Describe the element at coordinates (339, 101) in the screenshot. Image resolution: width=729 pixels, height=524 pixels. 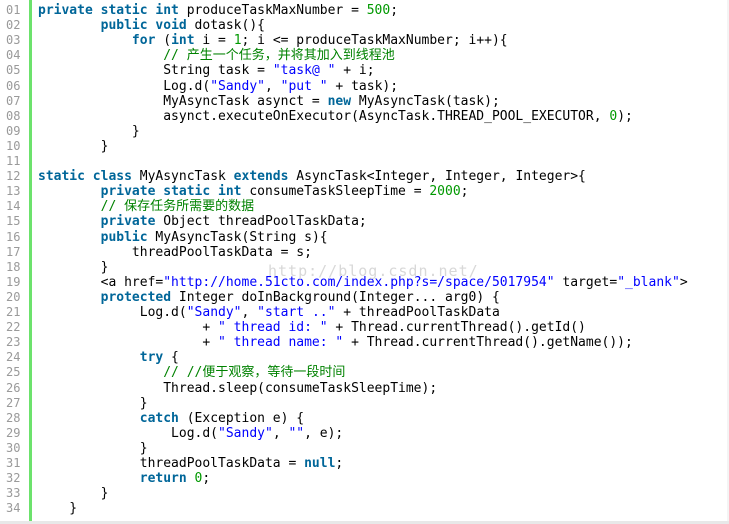
I see `code-token: new` at that location.